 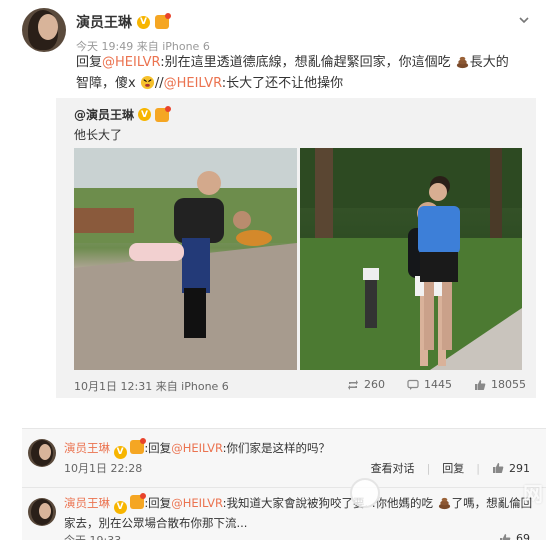 I want to click on comment-like-count: 291, so click(x=519, y=468).